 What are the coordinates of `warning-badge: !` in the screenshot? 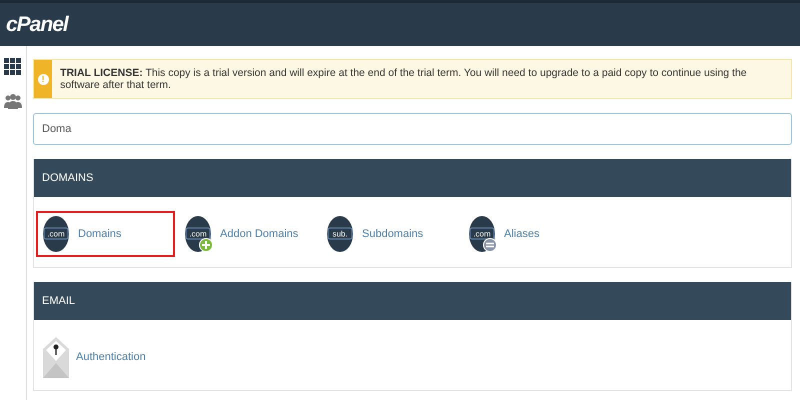 It's located at (43, 79).